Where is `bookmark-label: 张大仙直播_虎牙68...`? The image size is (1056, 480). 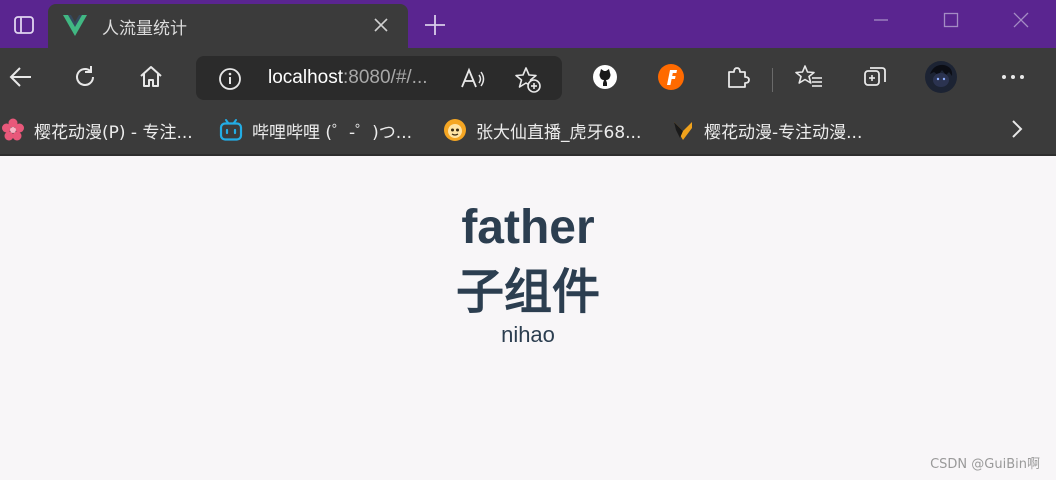
bookmark-label: 张大仙直播_虎牙68... is located at coordinates (559, 132).